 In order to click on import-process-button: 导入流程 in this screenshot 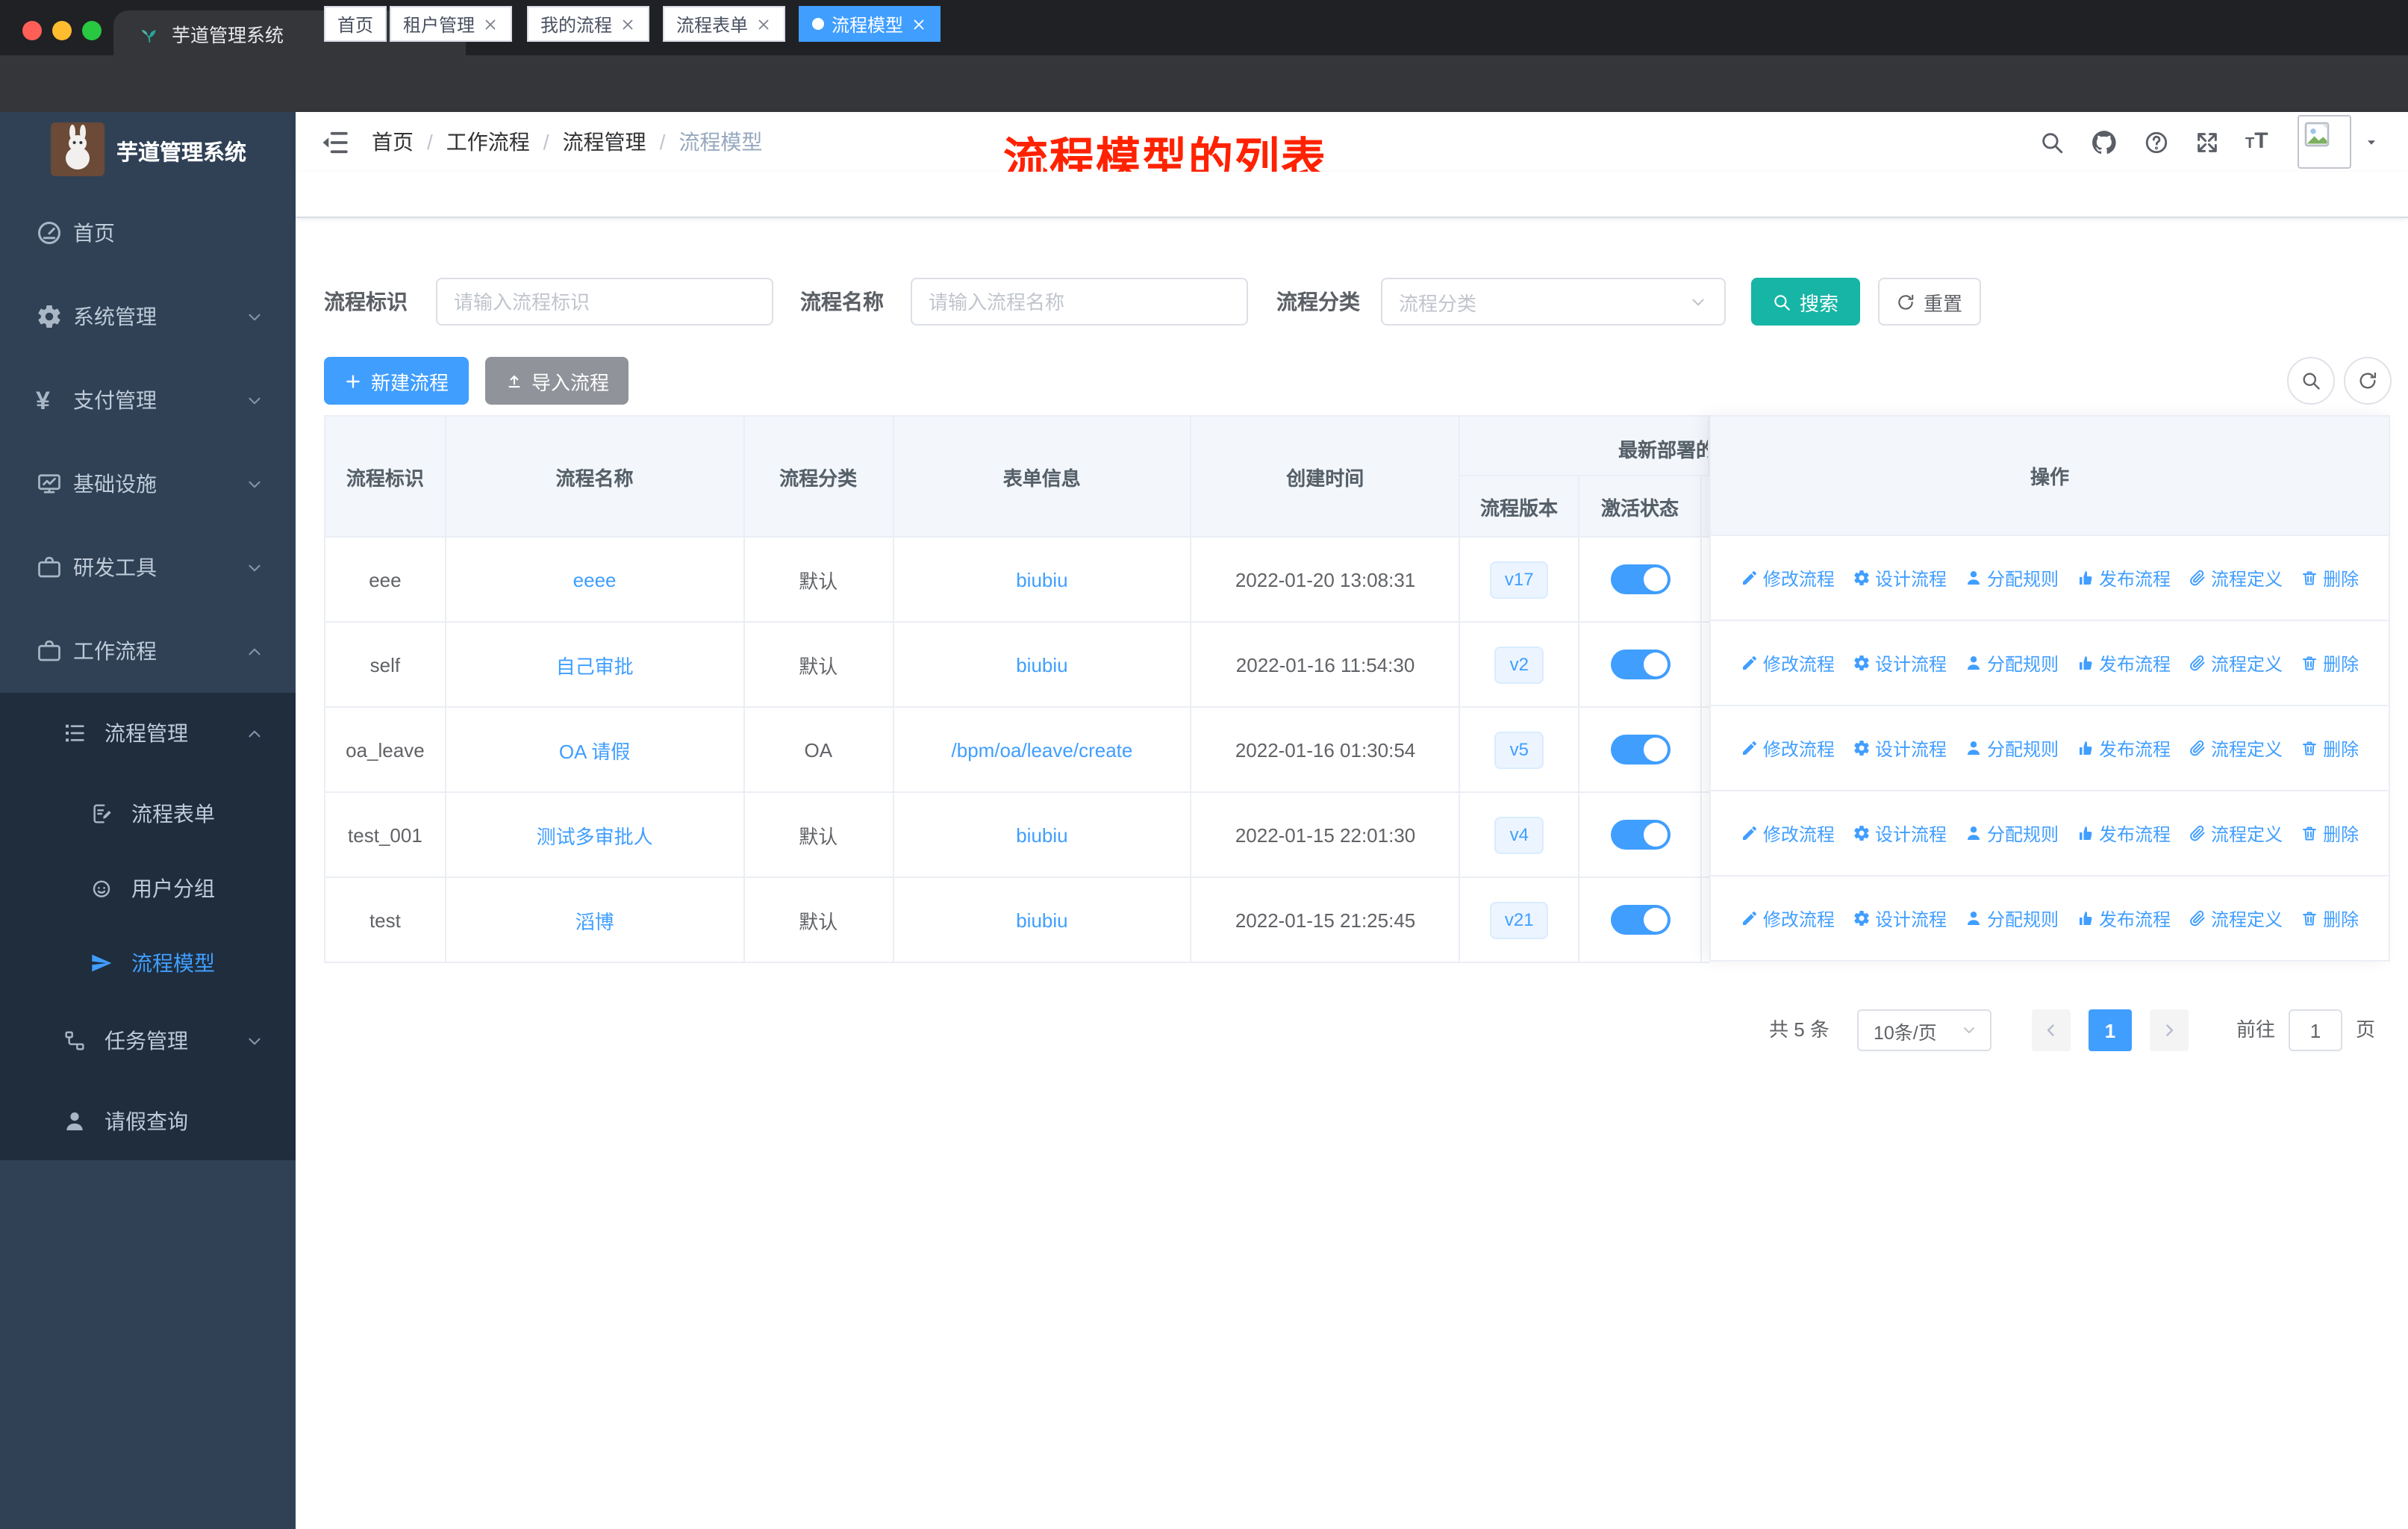, I will do `click(556, 381)`.